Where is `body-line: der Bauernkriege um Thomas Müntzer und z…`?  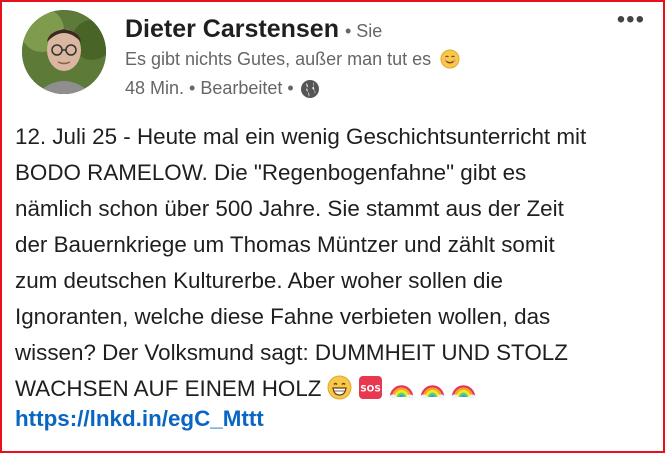
body-line: der Bauernkriege um Thomas Müntzer und z… is located at coordinates (285, 244).